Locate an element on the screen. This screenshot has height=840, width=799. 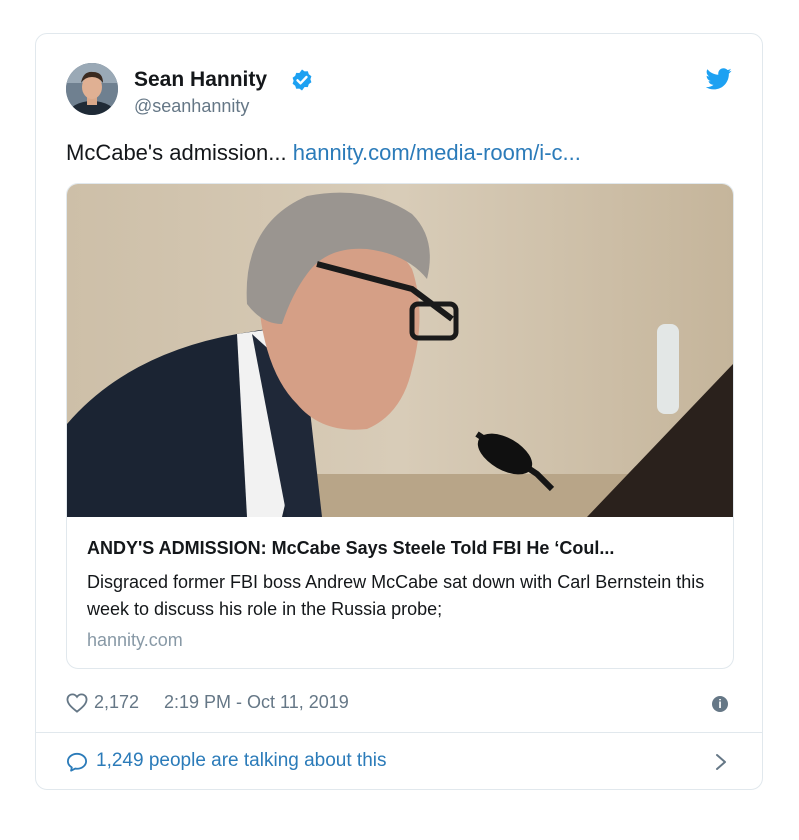
link-card-domain: hannity.com is located at coordinates (135, 640).